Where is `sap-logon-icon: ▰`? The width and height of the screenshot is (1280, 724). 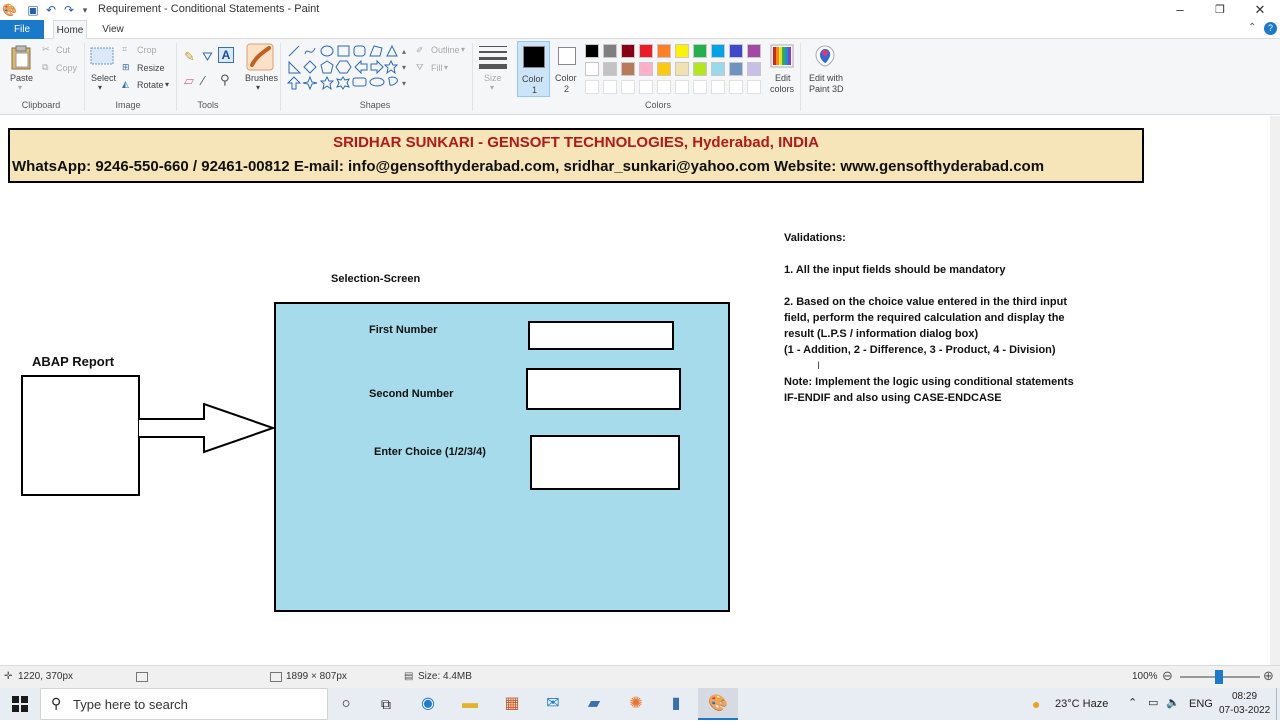
sap-logon-icon: ▰ is located at coordinates (594, 704).